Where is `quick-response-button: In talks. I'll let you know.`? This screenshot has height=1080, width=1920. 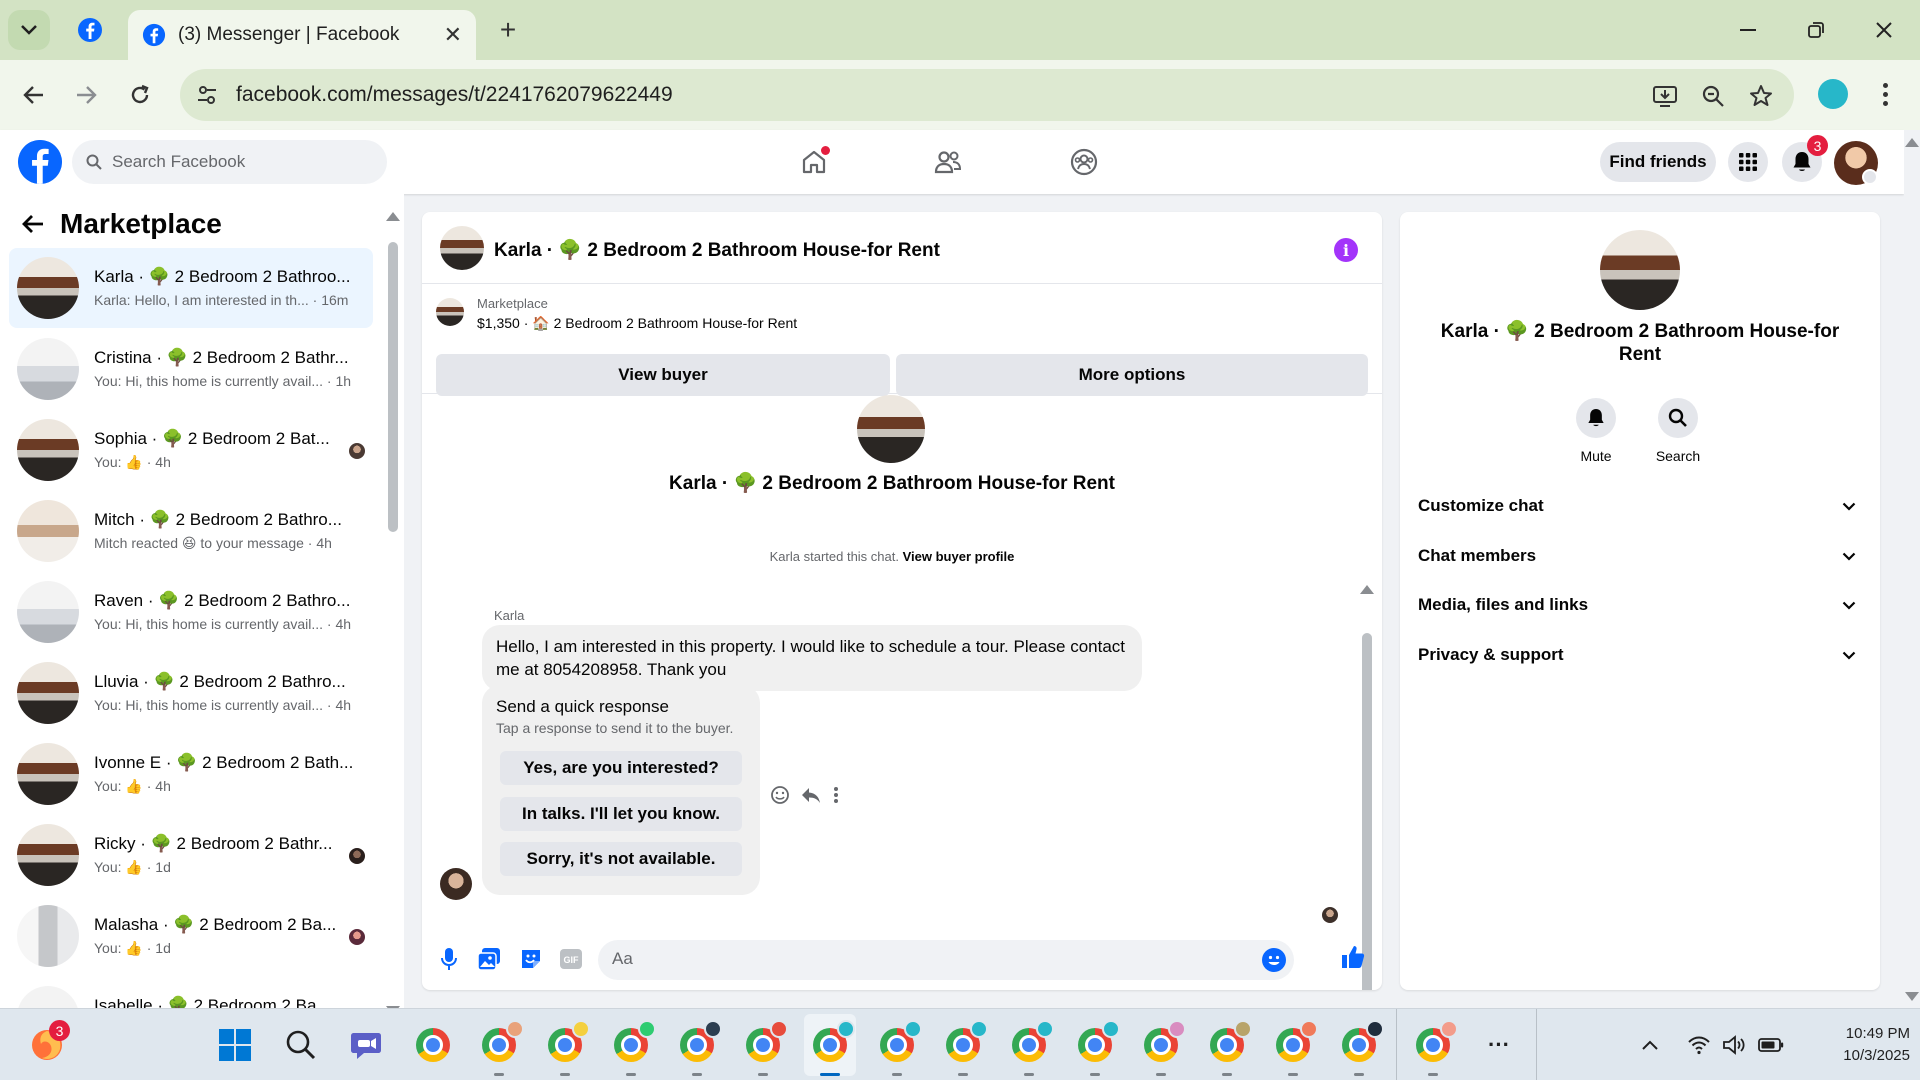
quick-response-button: In talks. I'll let you know. is located at coordinates (621, 814).